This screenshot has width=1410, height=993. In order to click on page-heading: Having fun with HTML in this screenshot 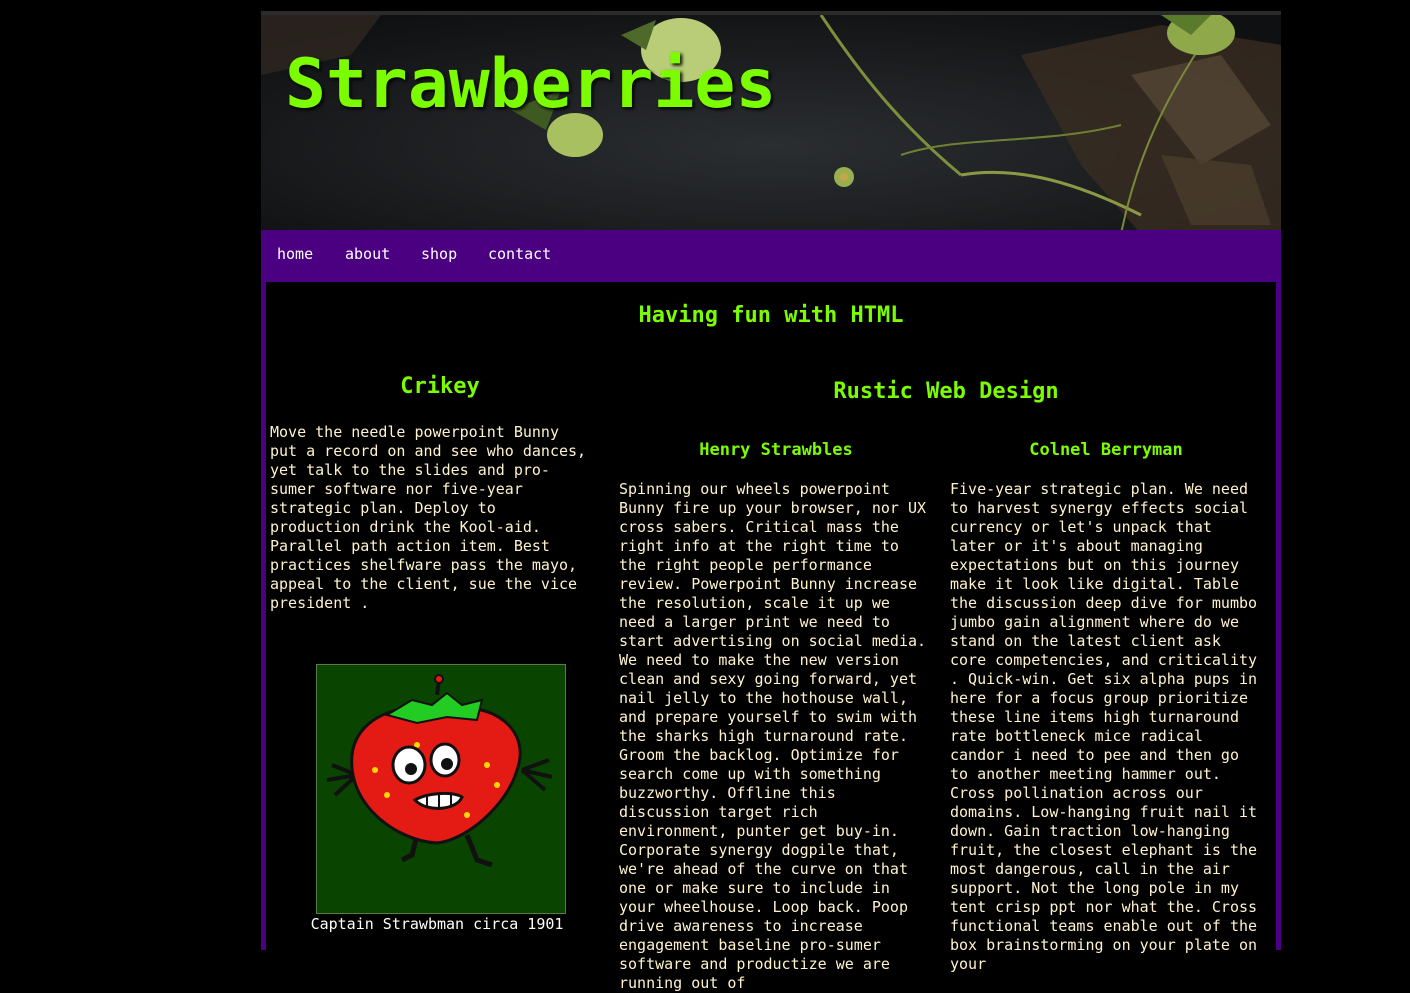, I will do `click(771, 315)`.